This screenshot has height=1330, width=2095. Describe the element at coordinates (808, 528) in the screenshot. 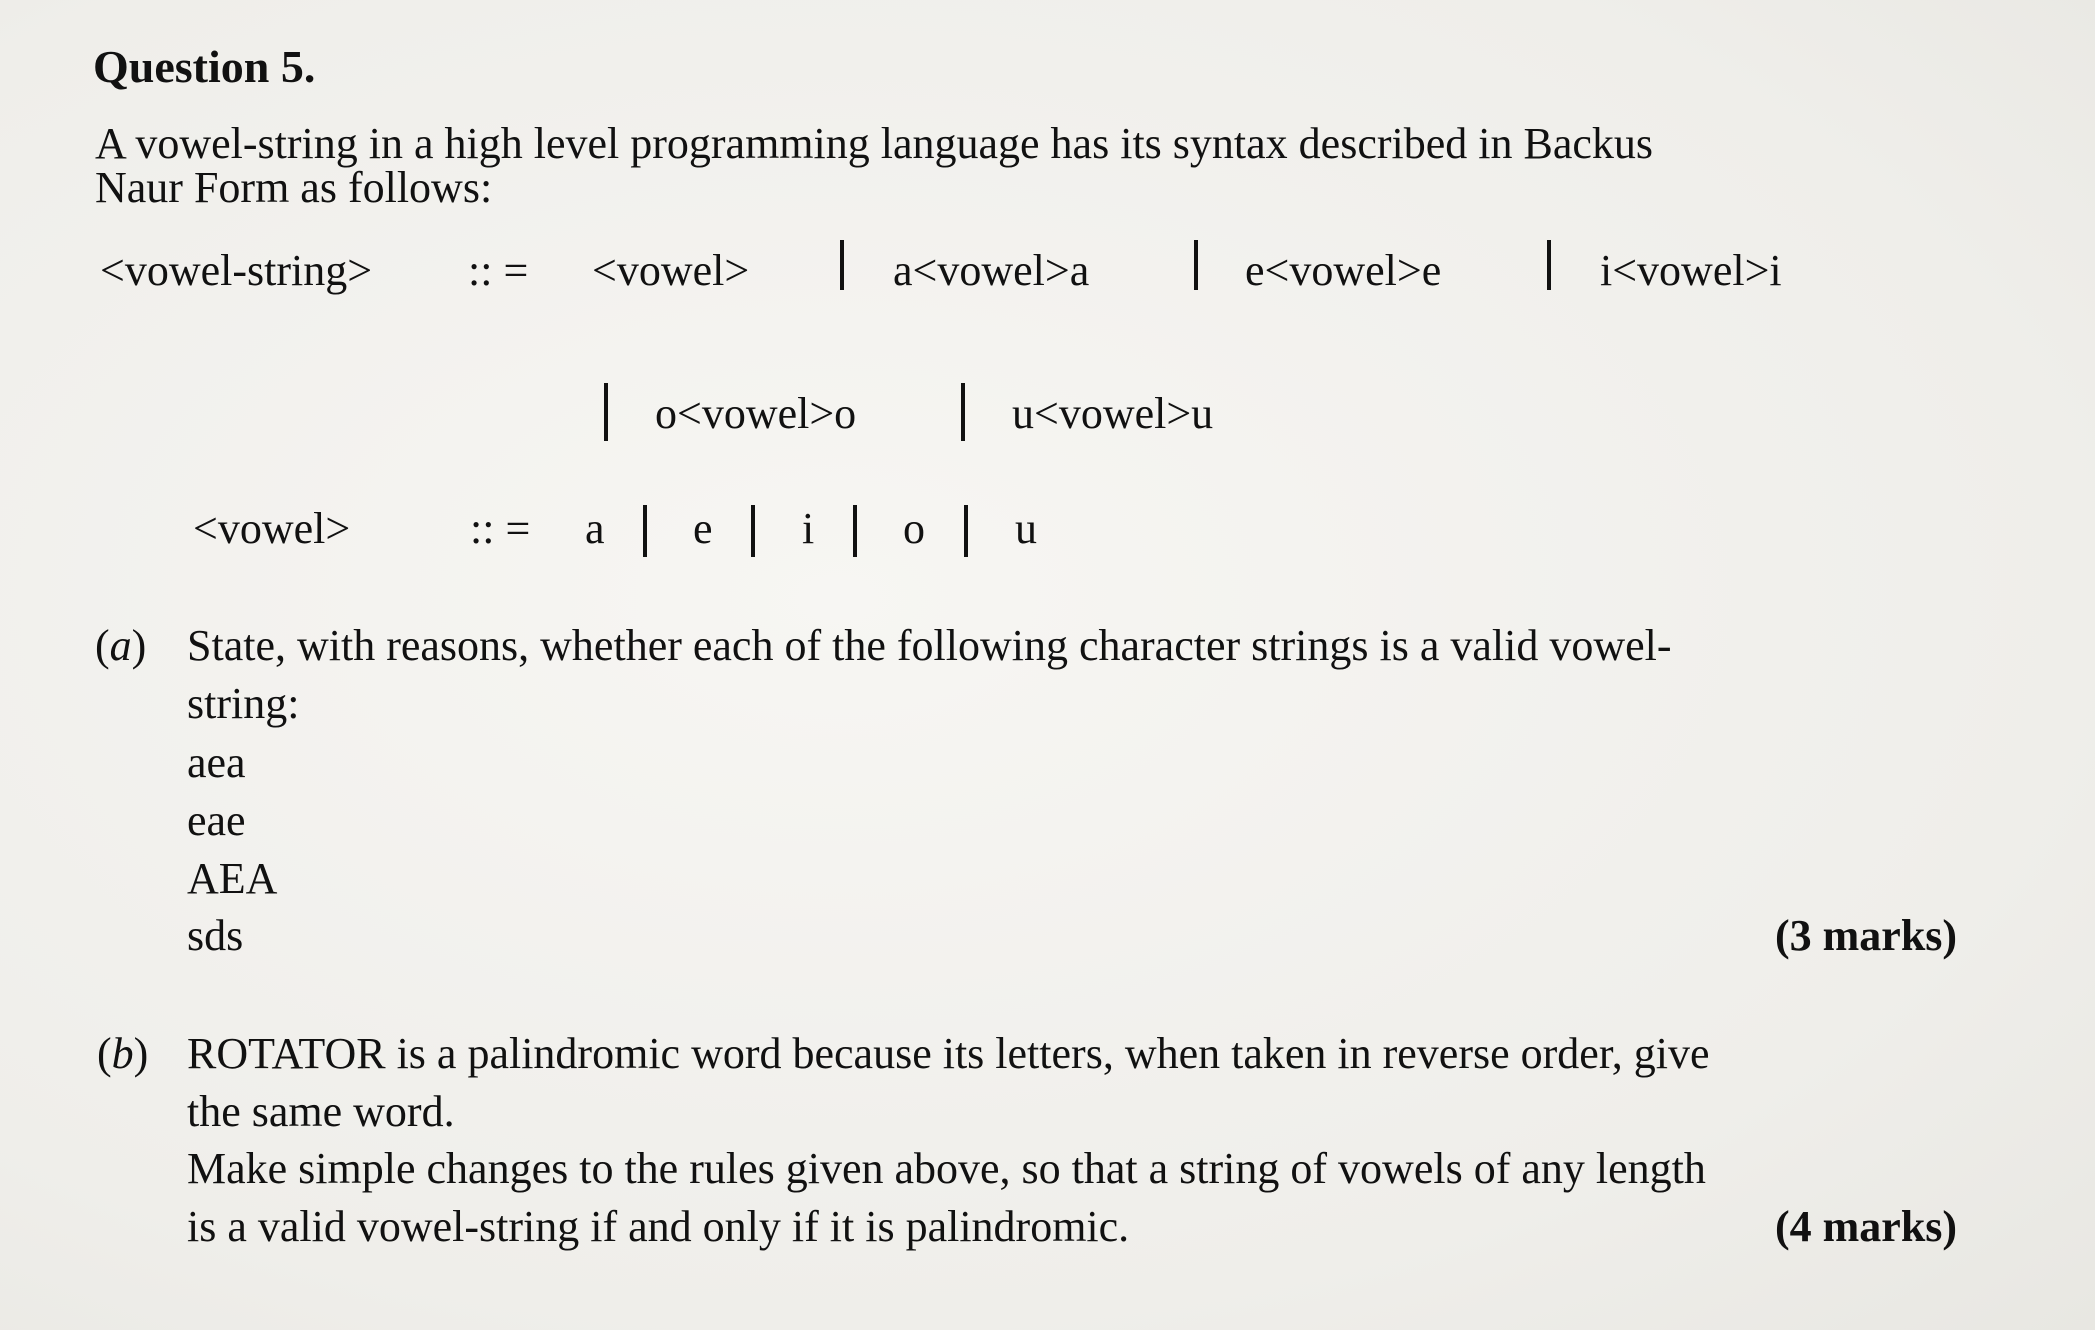

I see `bnf-vowel-option: i` at that location.